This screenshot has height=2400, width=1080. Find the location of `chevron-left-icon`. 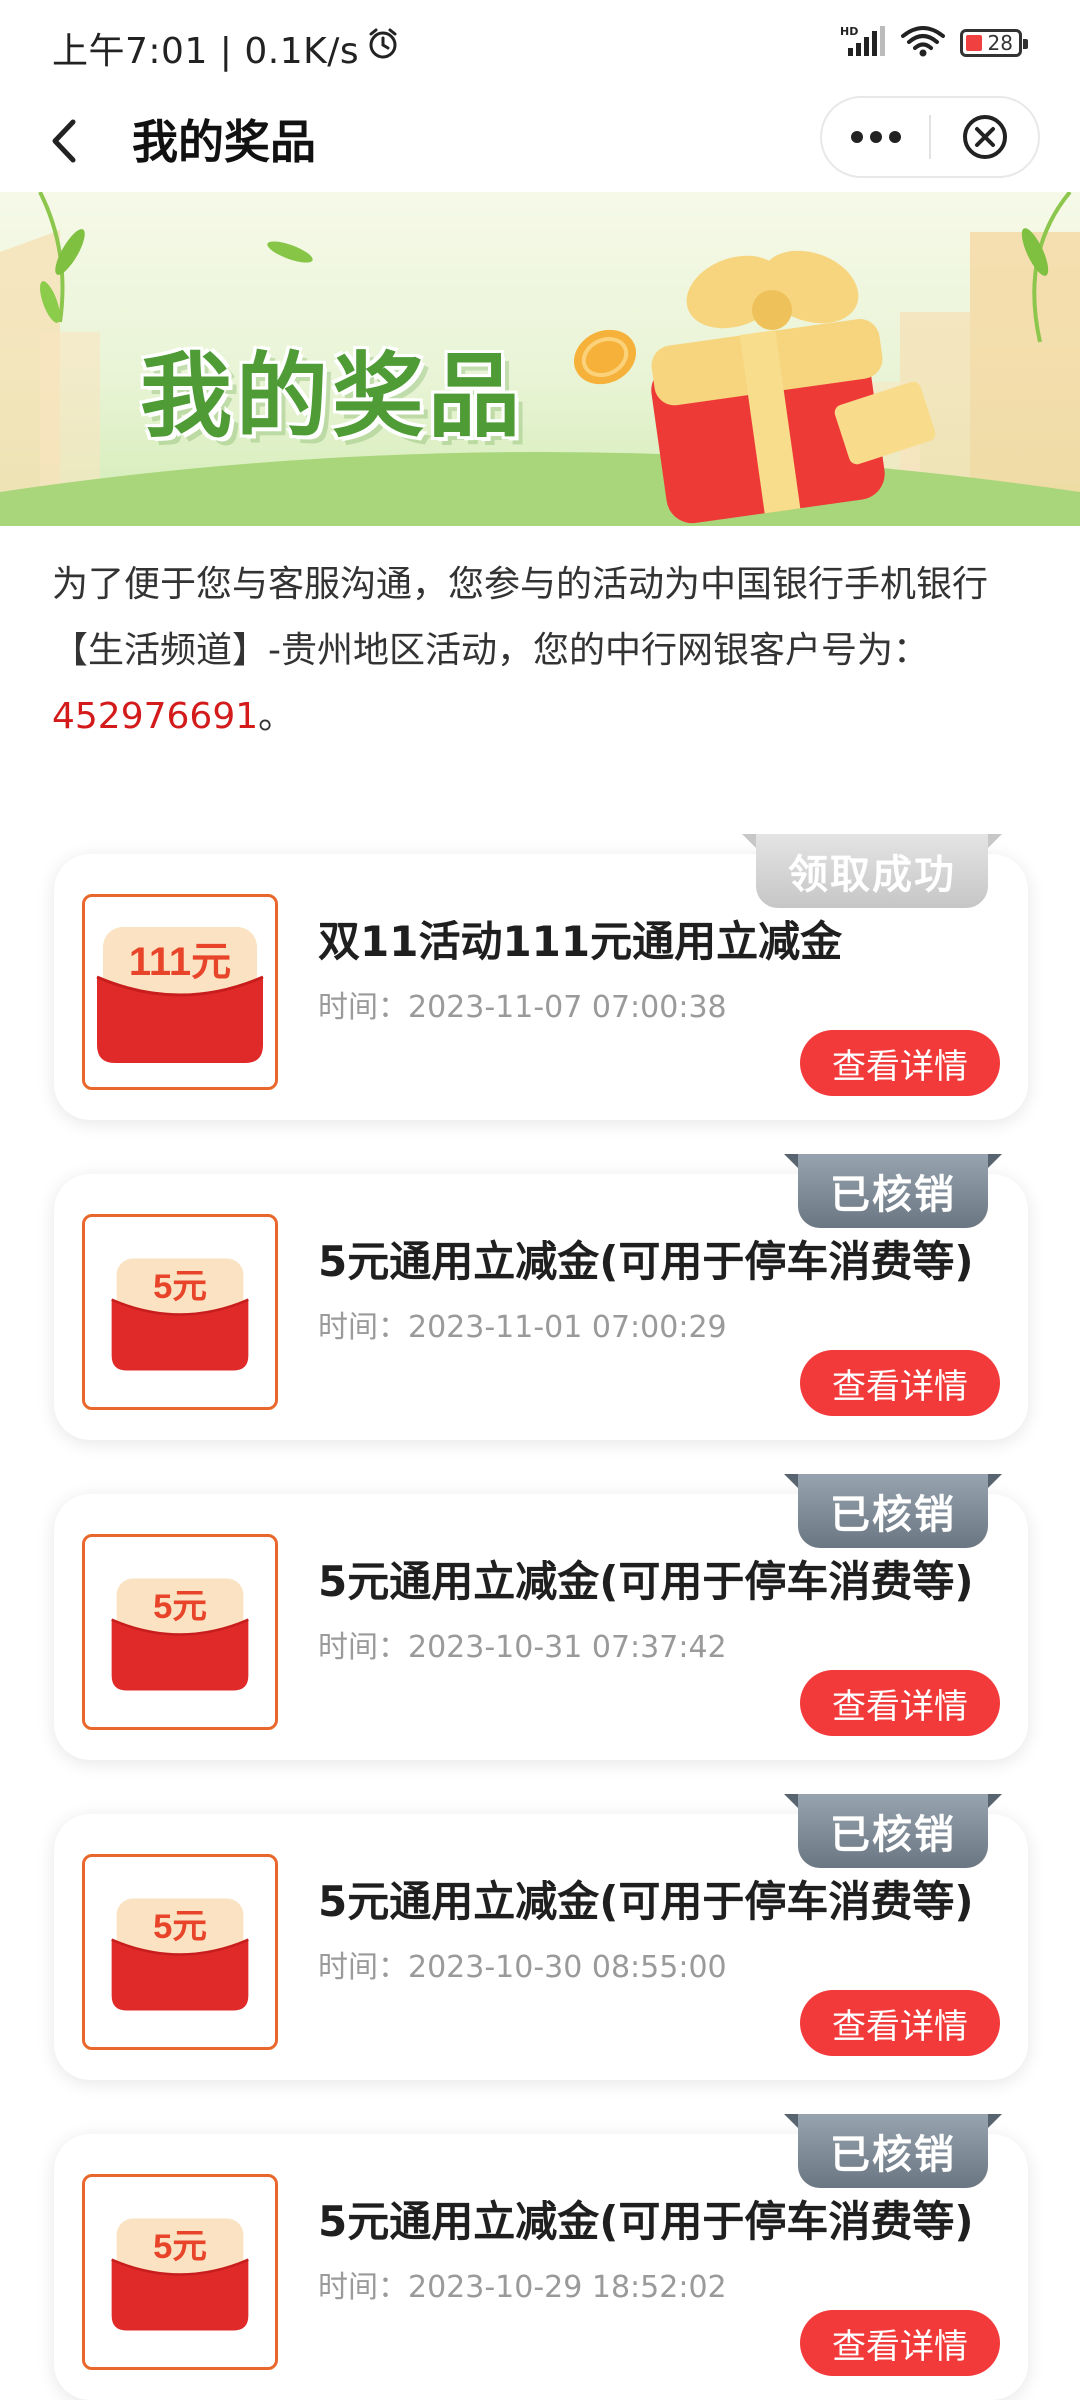

chevron-left-icon is located at coordinates (64, 141).